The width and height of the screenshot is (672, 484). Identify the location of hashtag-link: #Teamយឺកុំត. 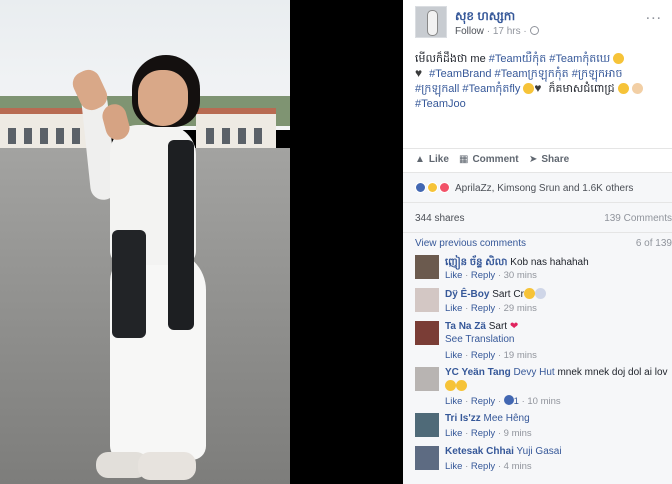
(517, 59).